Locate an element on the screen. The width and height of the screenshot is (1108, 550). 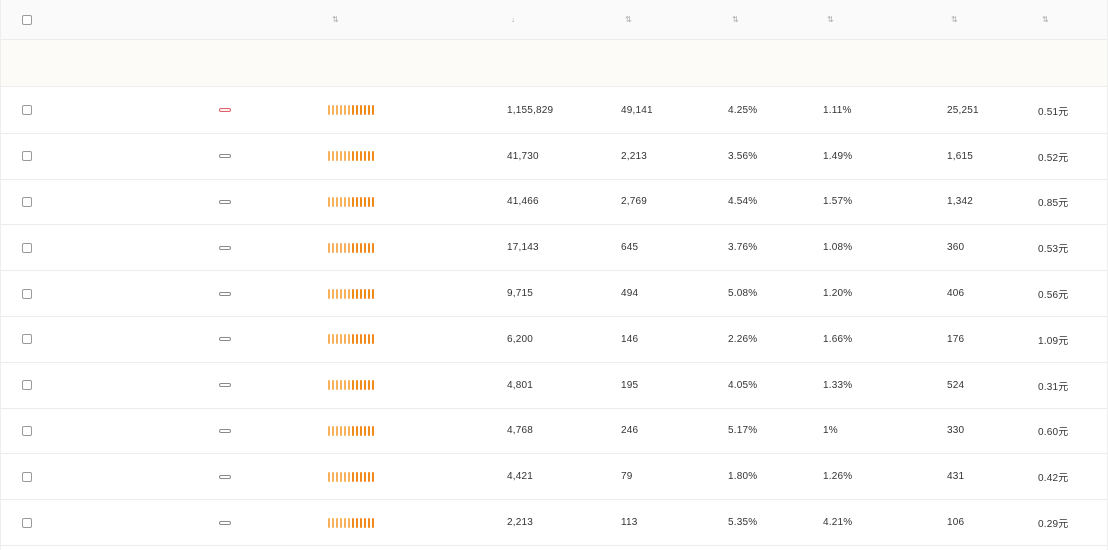
header-col6-cell: ⇅ is located at coordinates (1043, 19).